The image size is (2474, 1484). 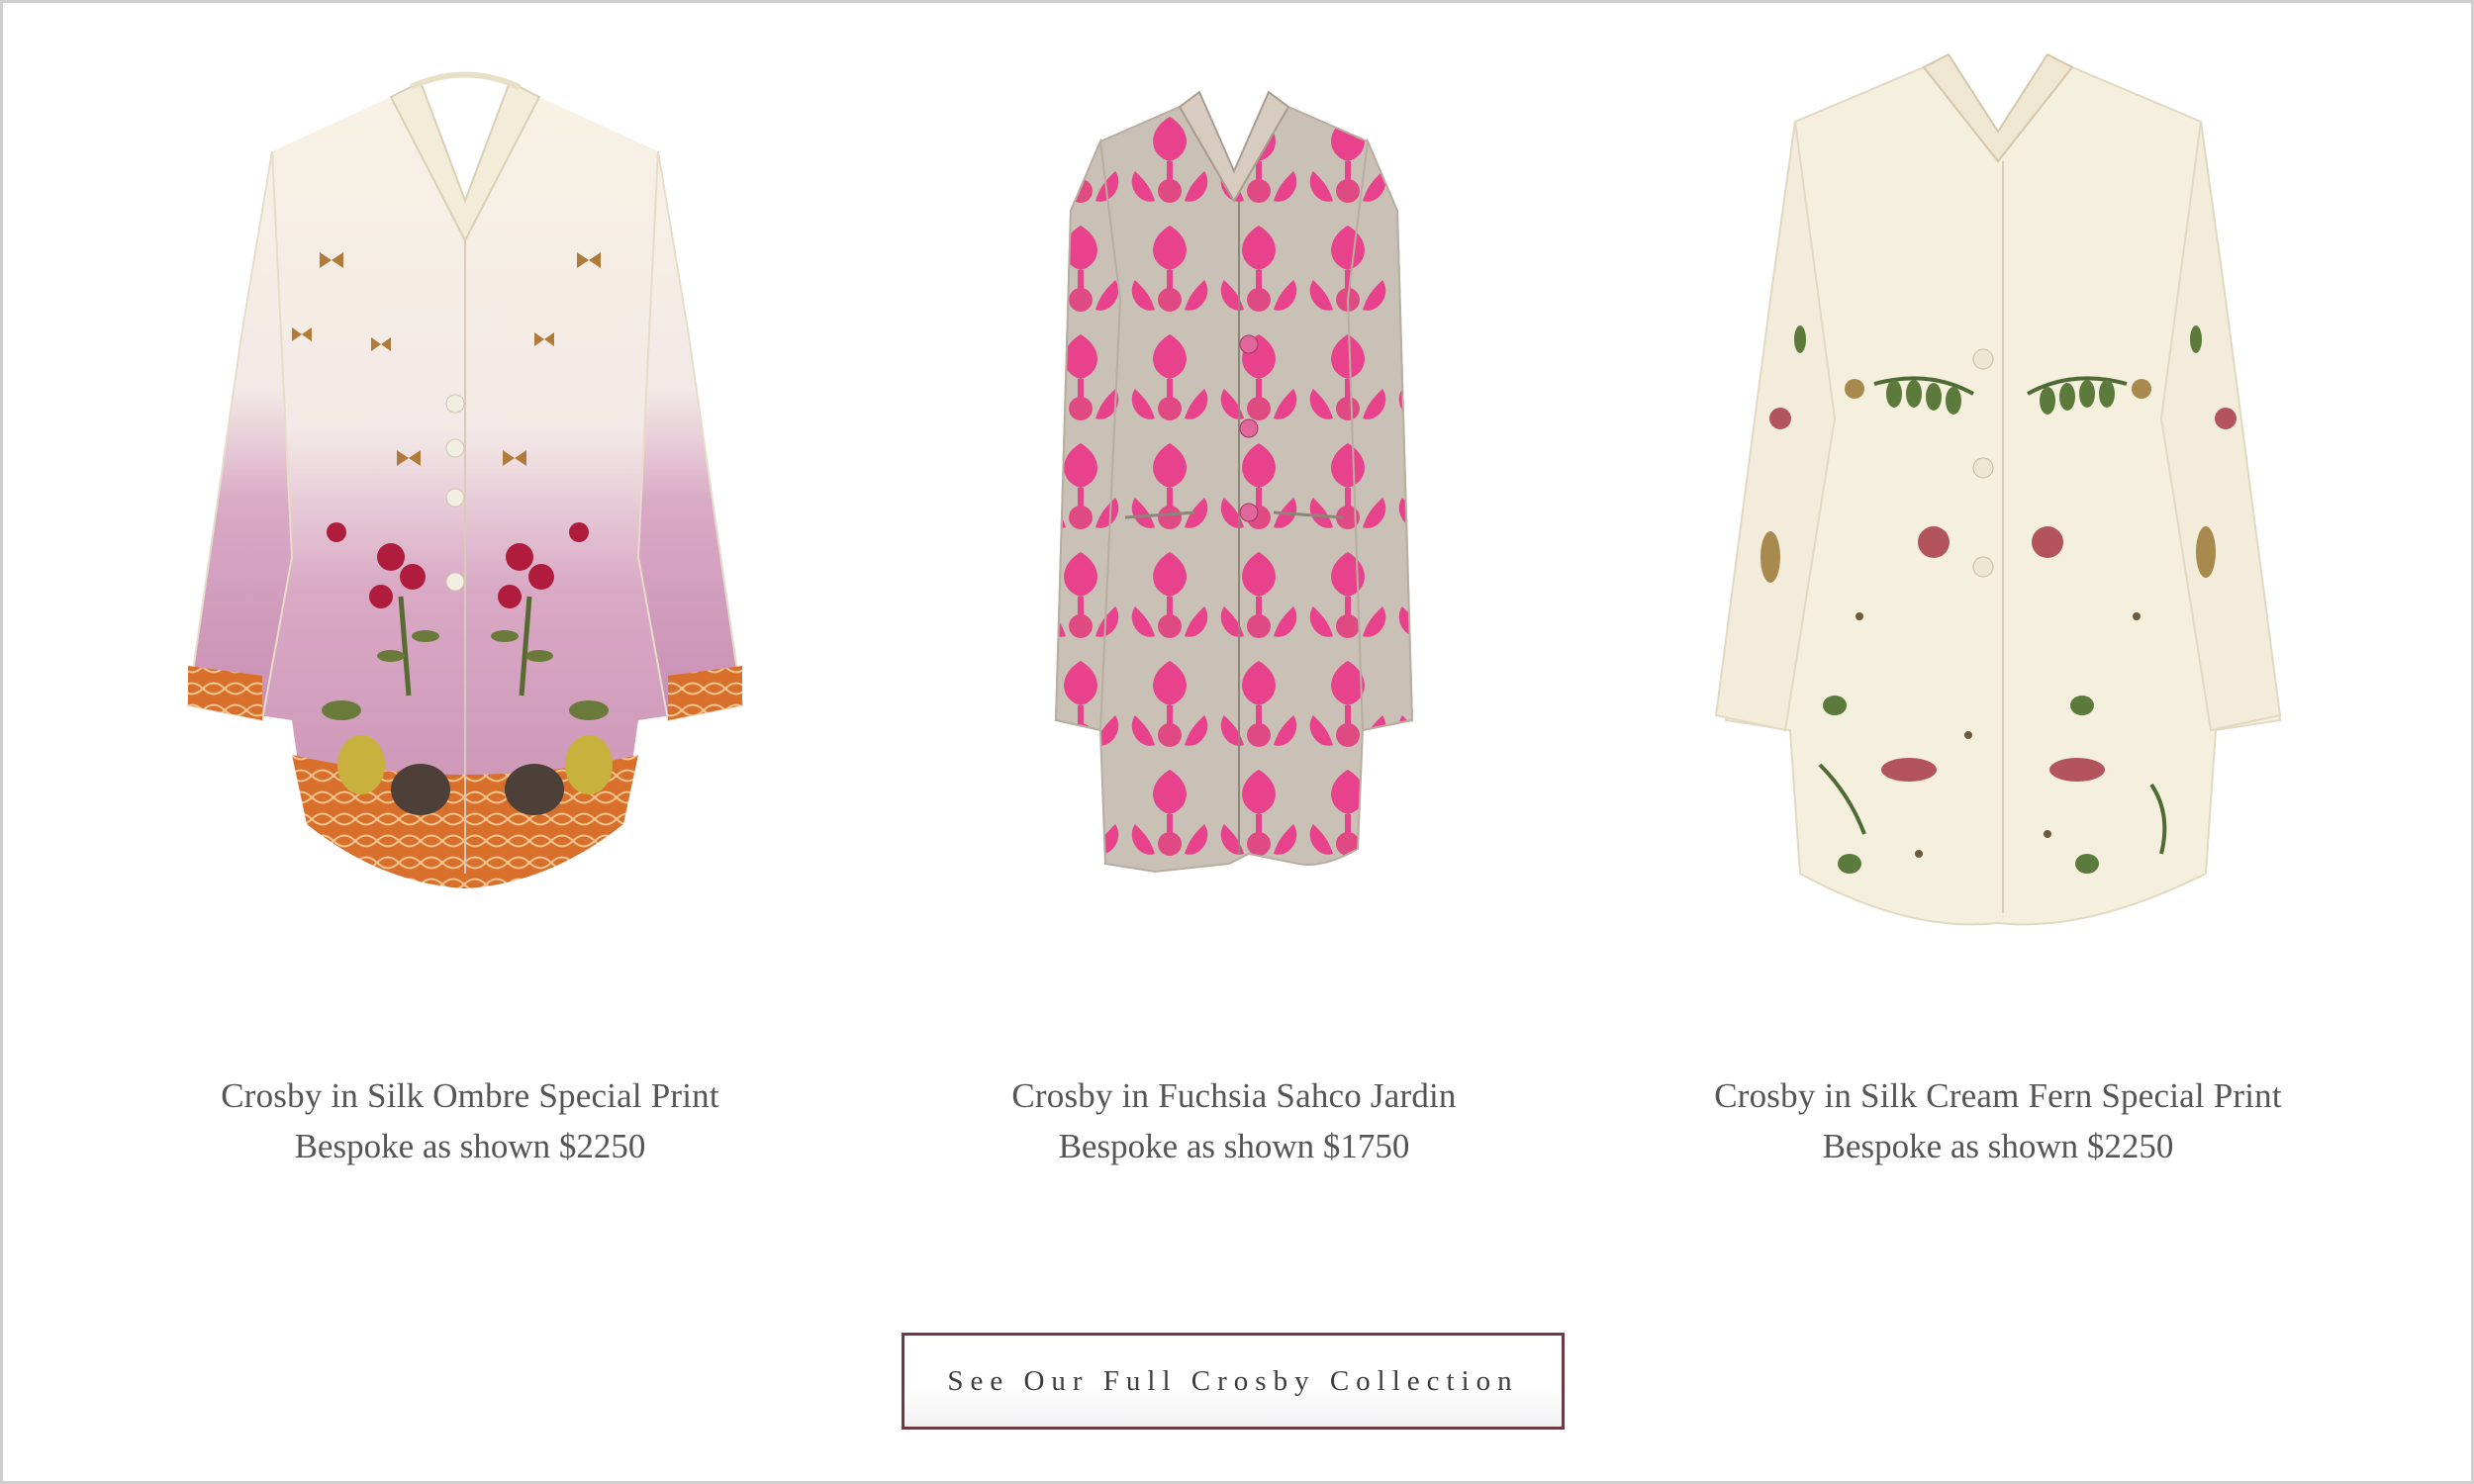 I want to click on product-name: Crosby in Silk Ombre Special Print, so click(x=470, y=1096).